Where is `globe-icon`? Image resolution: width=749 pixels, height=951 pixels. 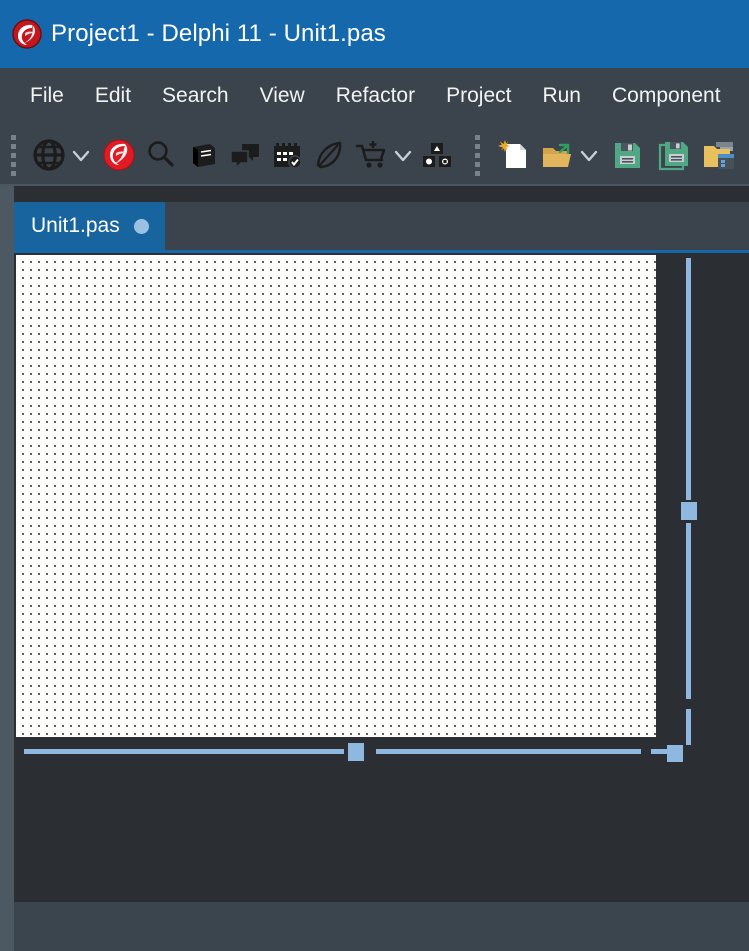 globe-icon is located at coordinates (49, 155).